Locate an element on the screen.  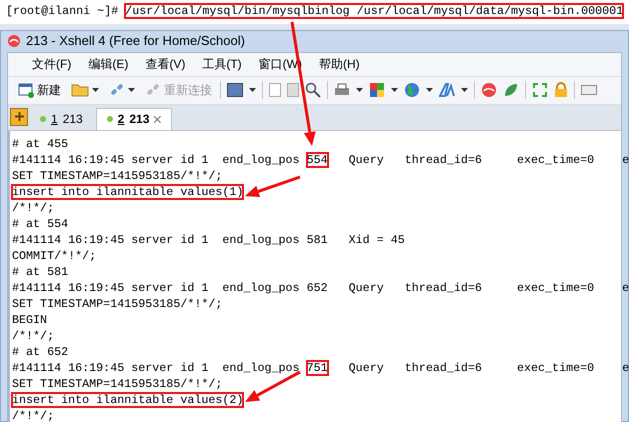
menu-item: 查看(V) is located at coordinates (165, 64).